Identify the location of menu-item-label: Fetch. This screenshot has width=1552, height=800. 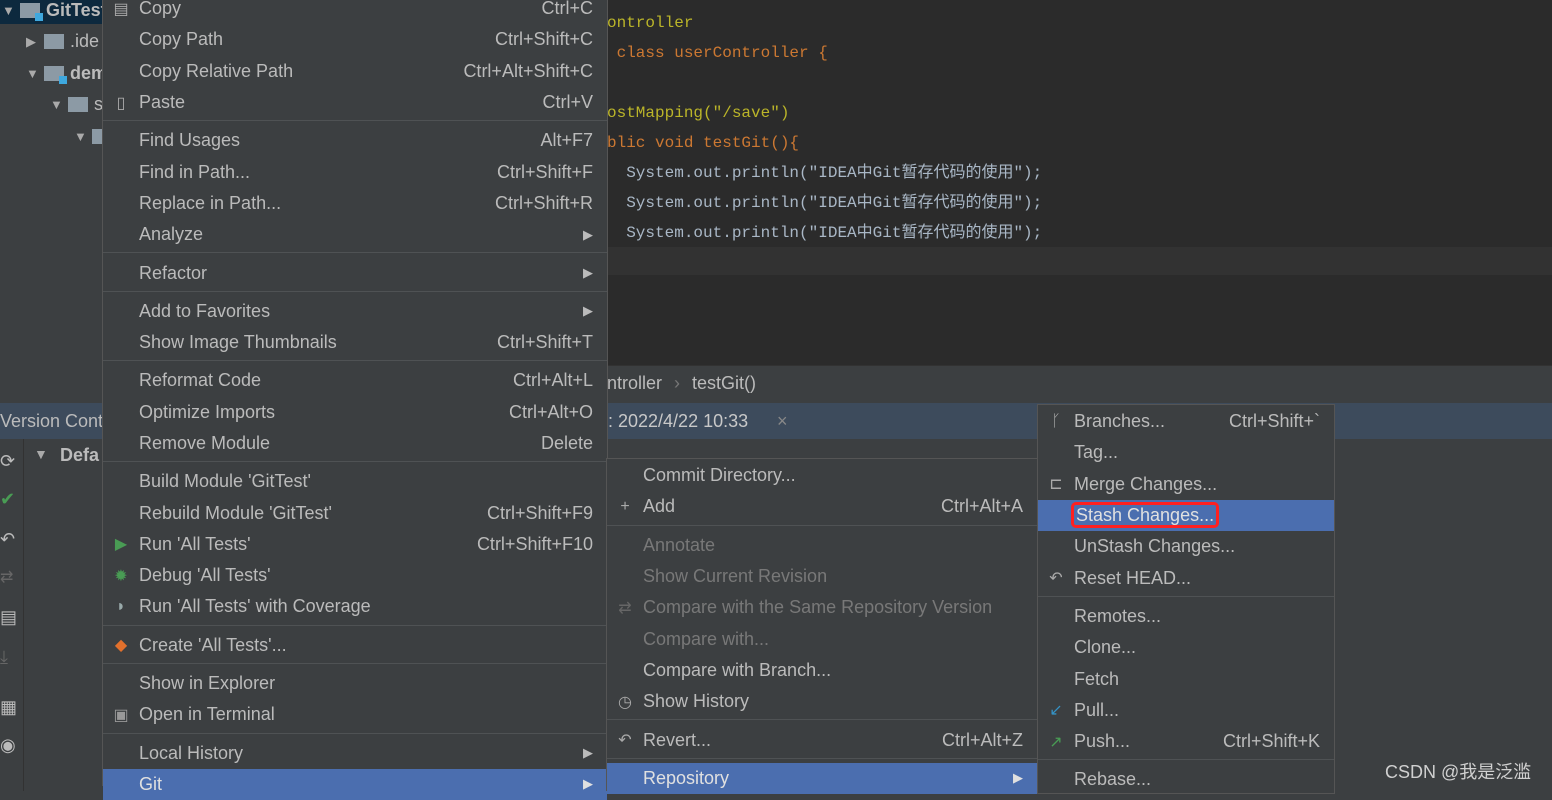
(1097, 678).